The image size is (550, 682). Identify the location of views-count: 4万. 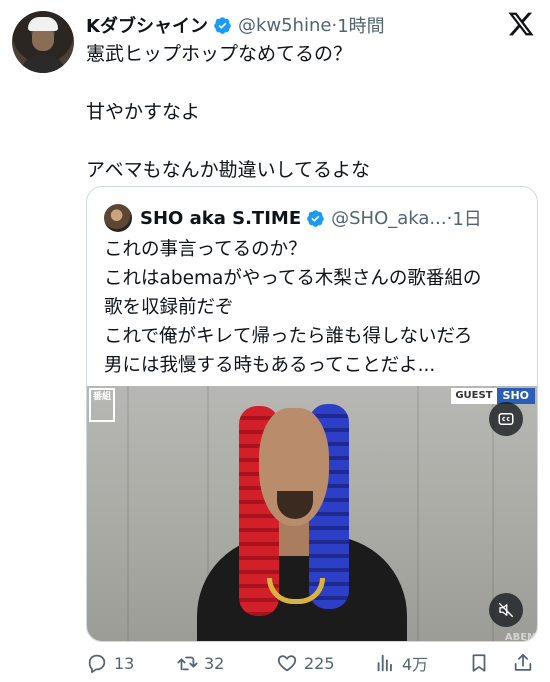
(415, 664).